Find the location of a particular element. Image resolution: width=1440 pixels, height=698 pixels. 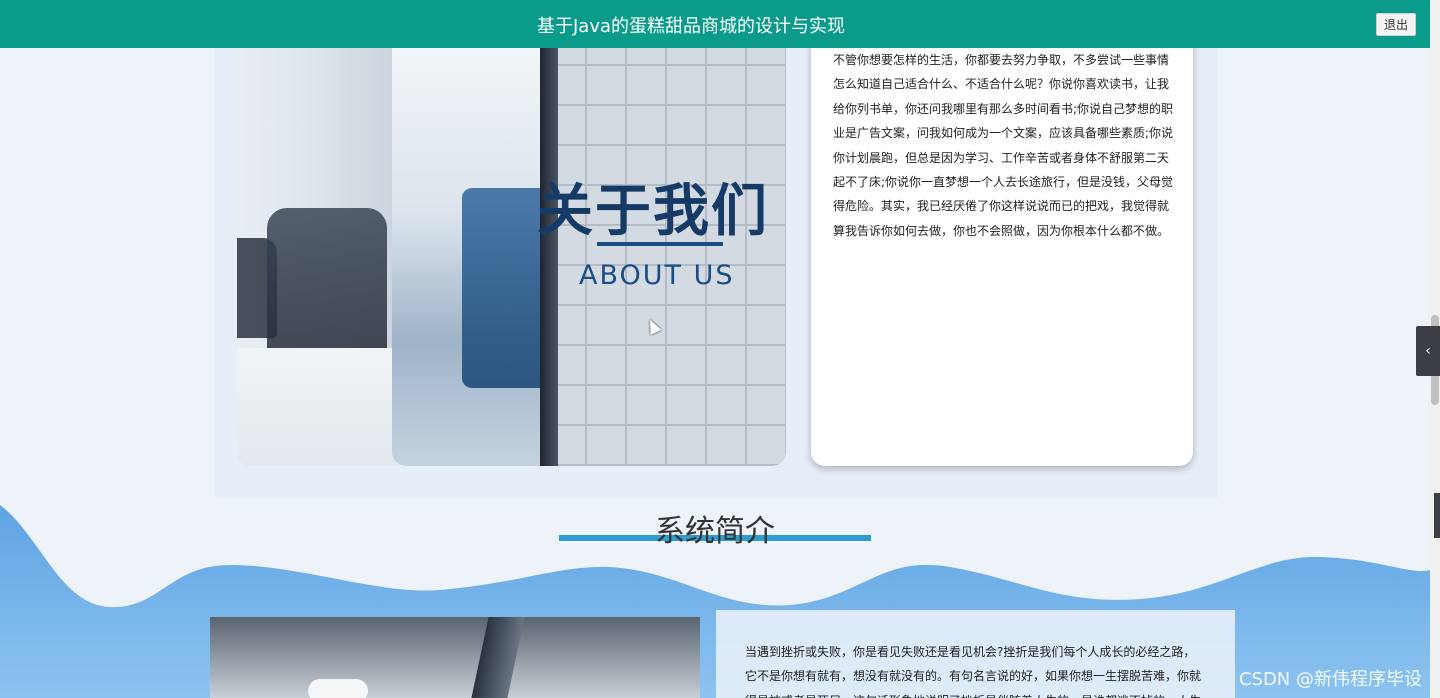

about-us-divider is located at coordinates (660, 244).